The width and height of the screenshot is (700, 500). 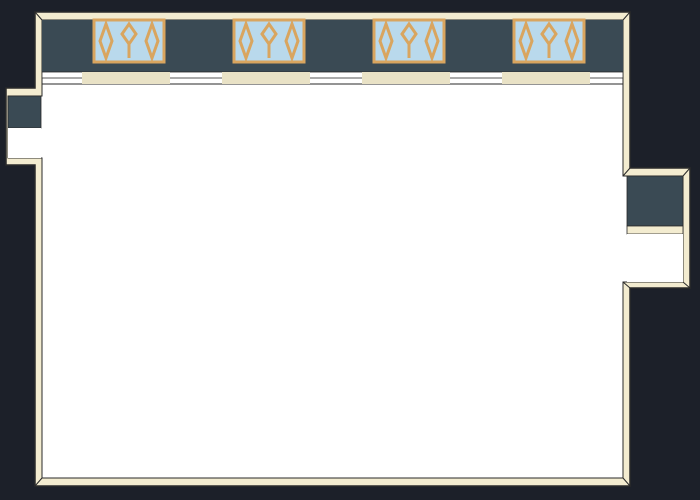 I want to click on west-doorway, so click(x=24, y=126).